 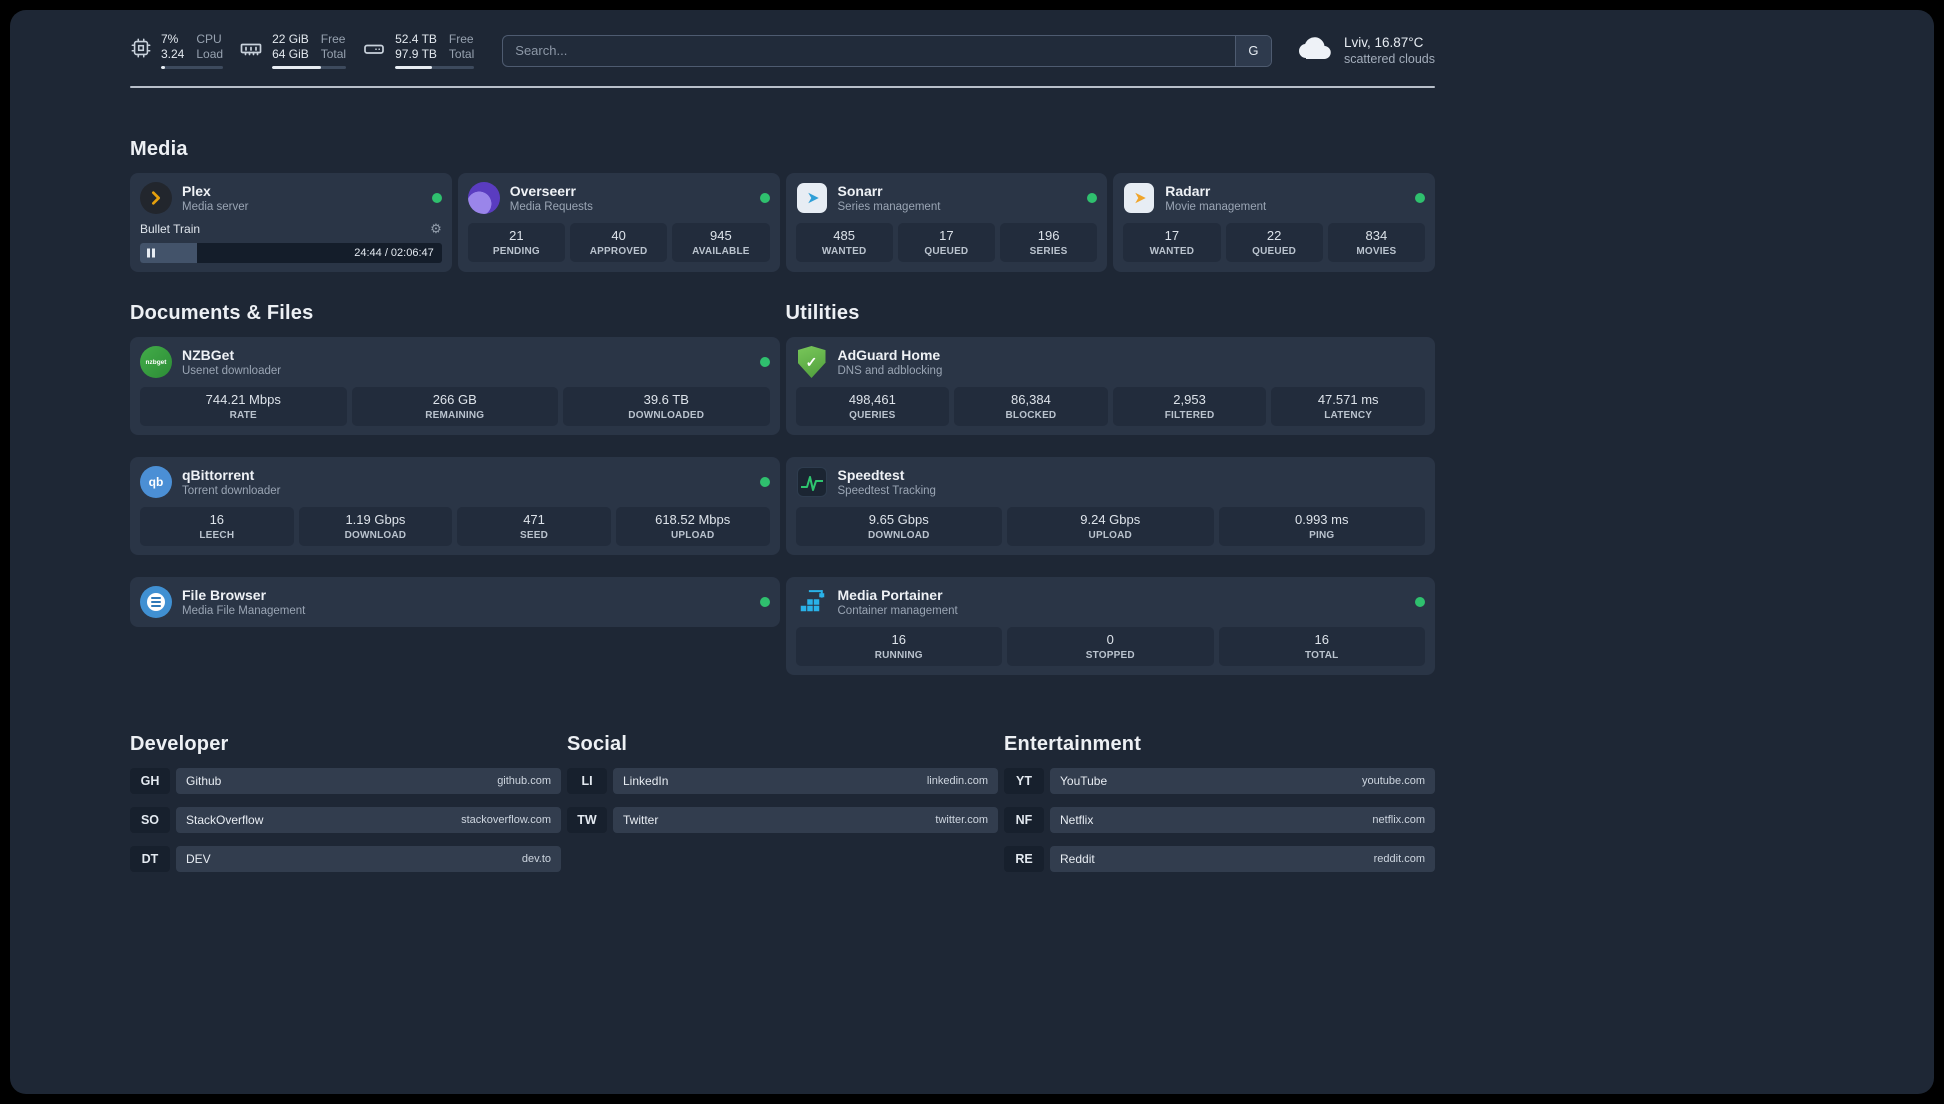 I want to click on stat-value: 86,384, so click(x=1031, y=399).